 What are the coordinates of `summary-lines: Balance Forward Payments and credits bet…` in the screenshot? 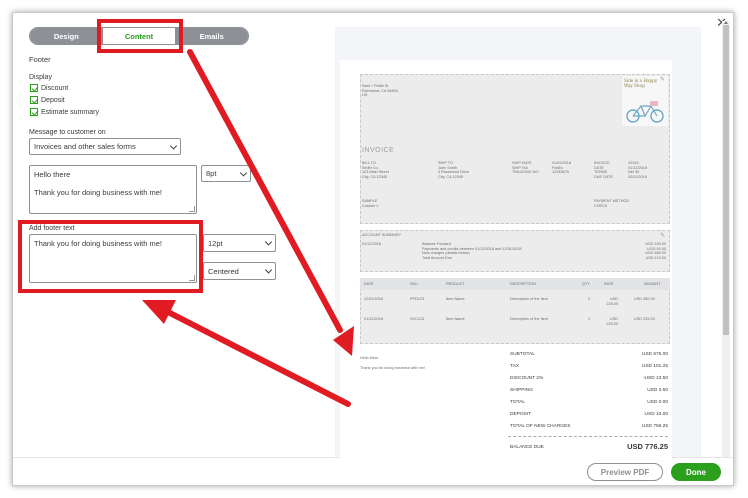 It's located at (472, 251).